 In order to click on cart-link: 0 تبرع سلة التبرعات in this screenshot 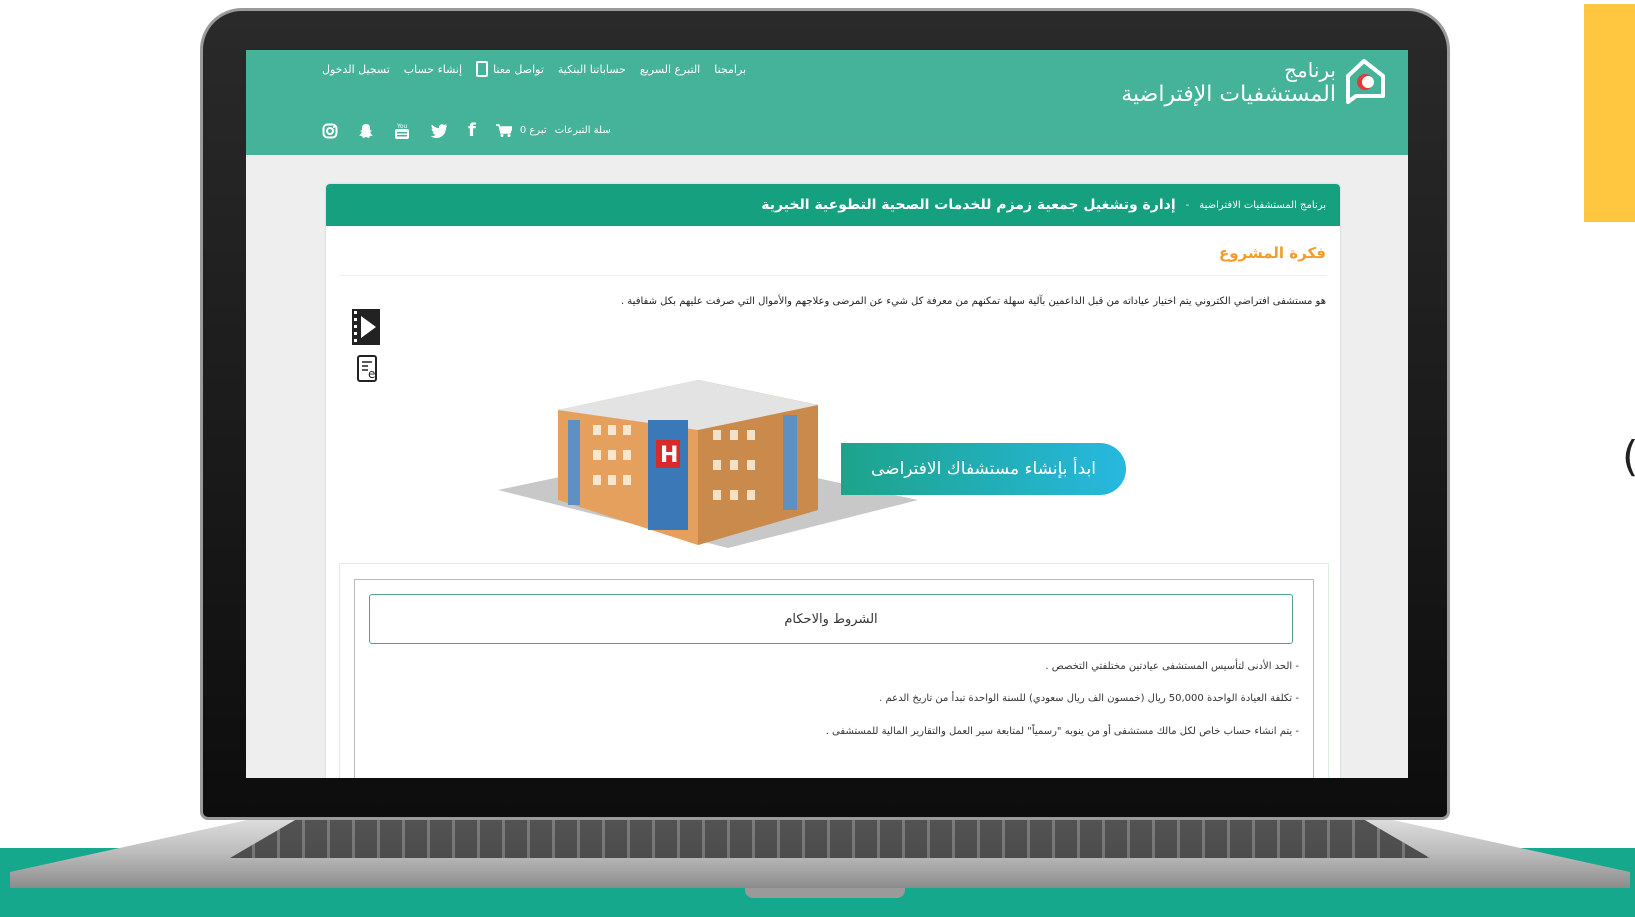, I will do `click(553, 130)`.